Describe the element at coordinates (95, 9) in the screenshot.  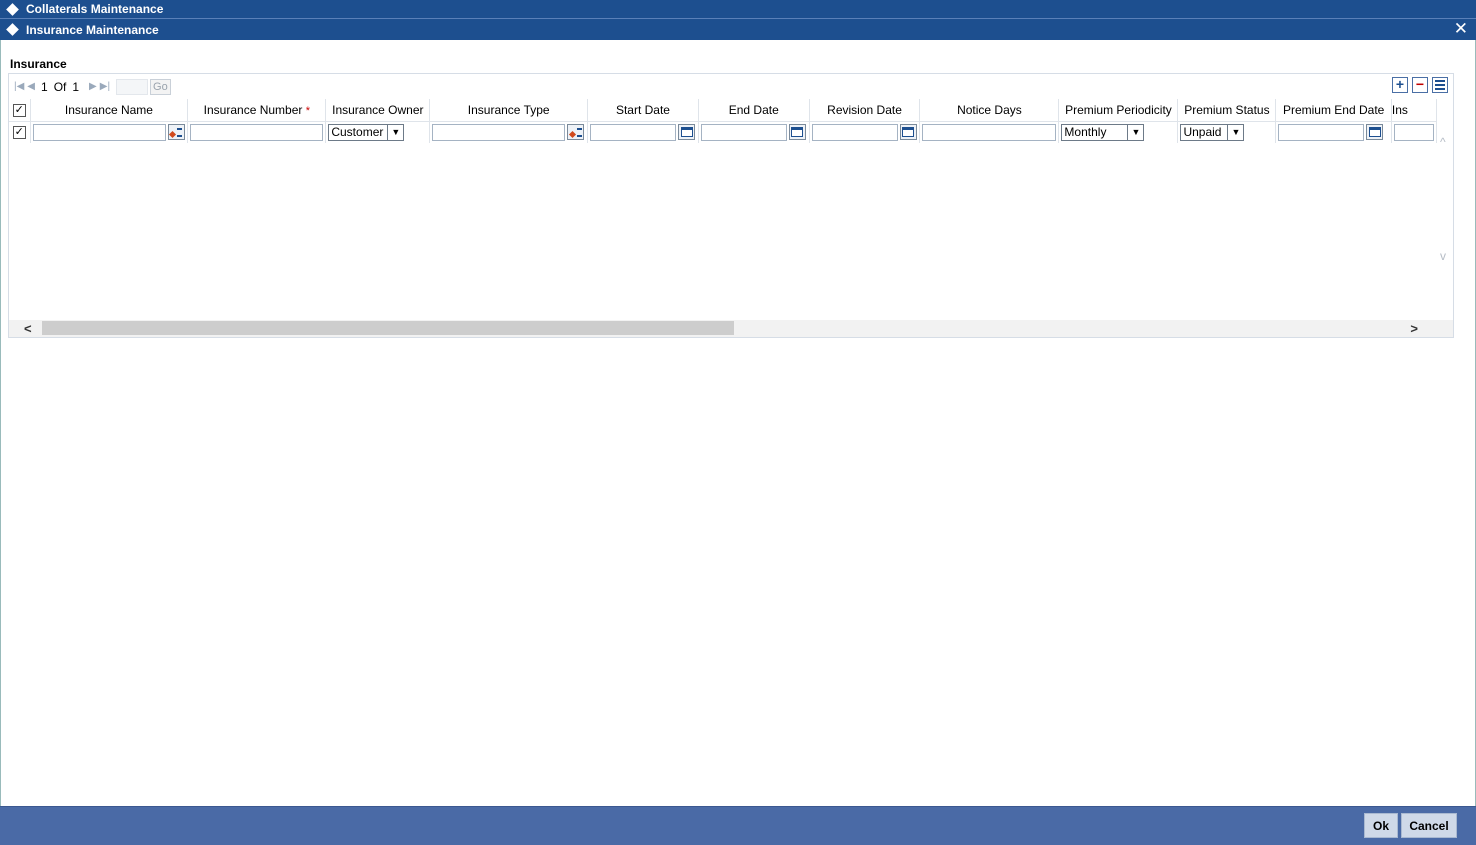
I see `outer-window-title: Collaterals Maintenance` at that location.